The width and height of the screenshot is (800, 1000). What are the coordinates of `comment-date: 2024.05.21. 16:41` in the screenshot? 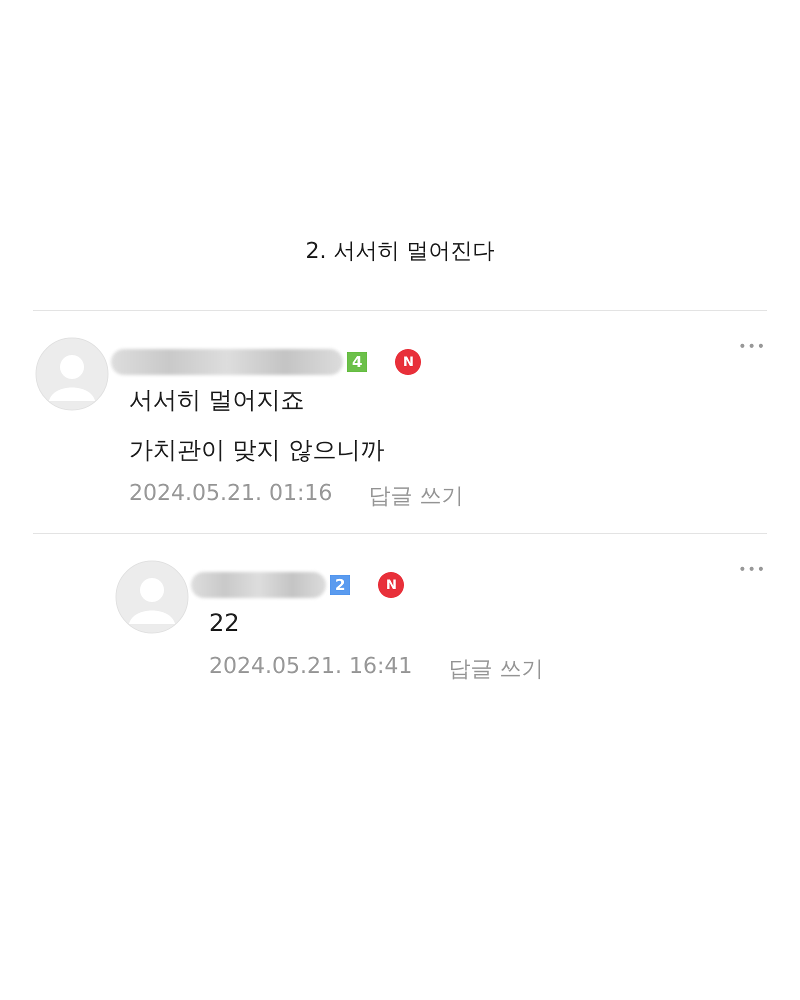 It's located at (310, 667).